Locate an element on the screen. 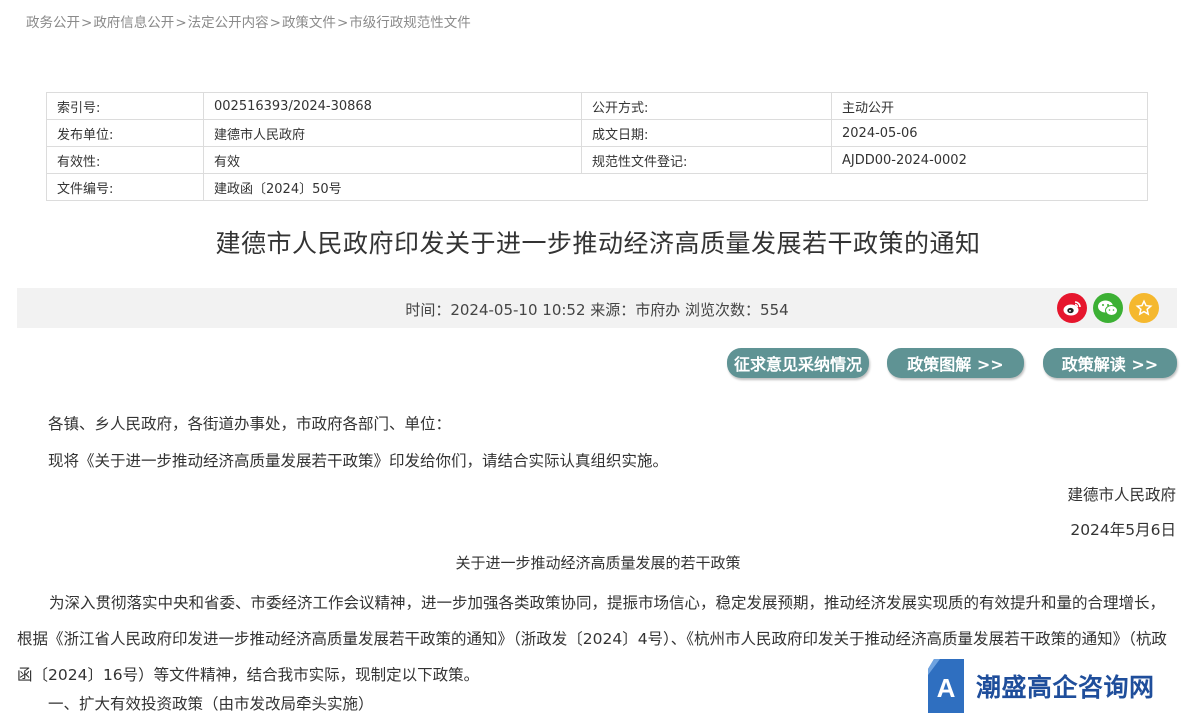 Image resolution: width=1196 pixels, height=720 pixels. meta-value: AJDD00-2024-0002 is located at coordinates (989, 160).